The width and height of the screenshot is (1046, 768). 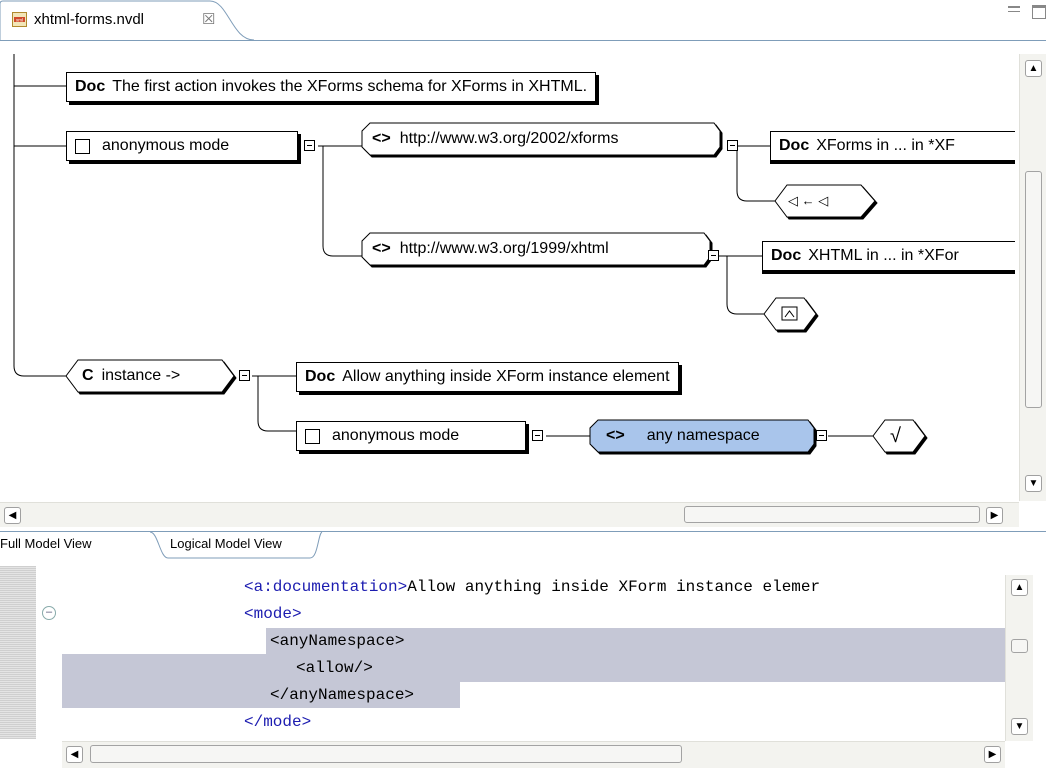 I want to click on selection-highlight, so click(x=533, y=668).